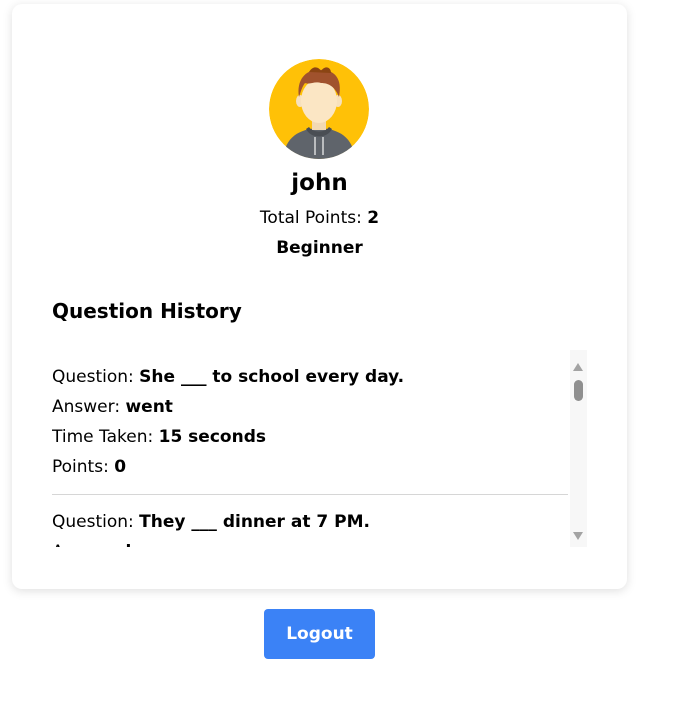  Describe the element at coordinates (313, 218) in the screenshot. I see `total-points-label: Total Points:` at that location.